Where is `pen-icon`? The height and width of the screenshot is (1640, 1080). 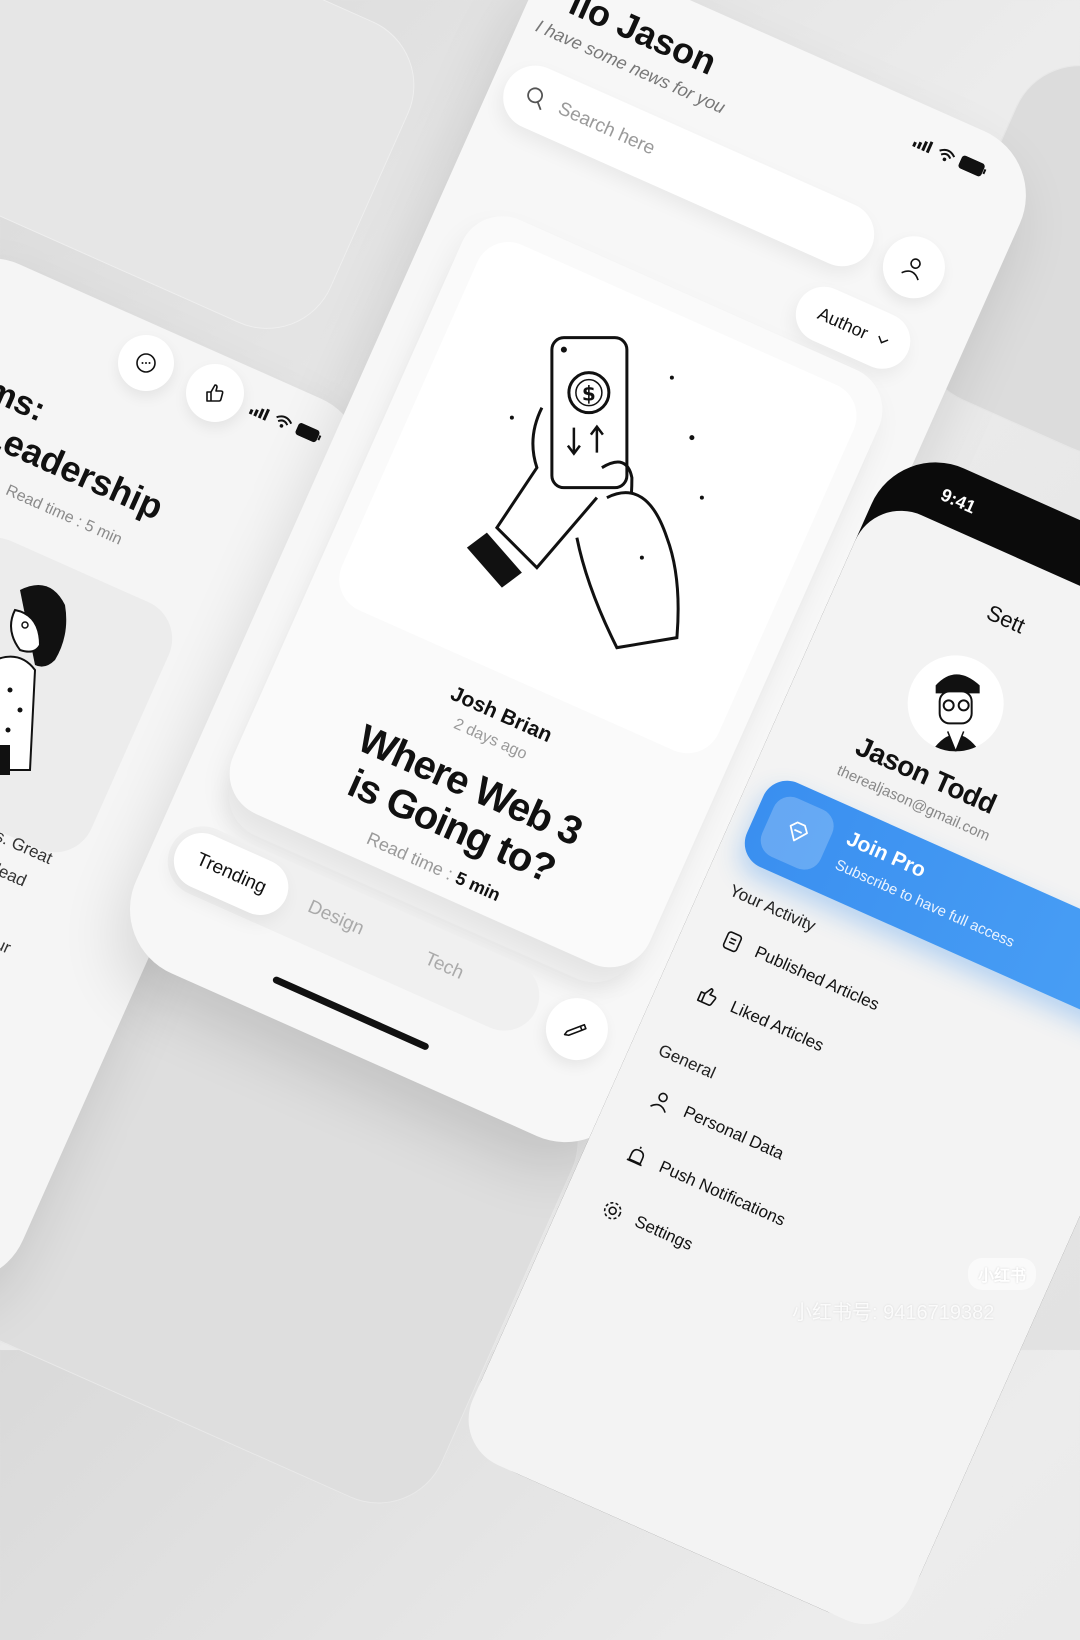 pen-icon is located at coordinates (575, 1030).